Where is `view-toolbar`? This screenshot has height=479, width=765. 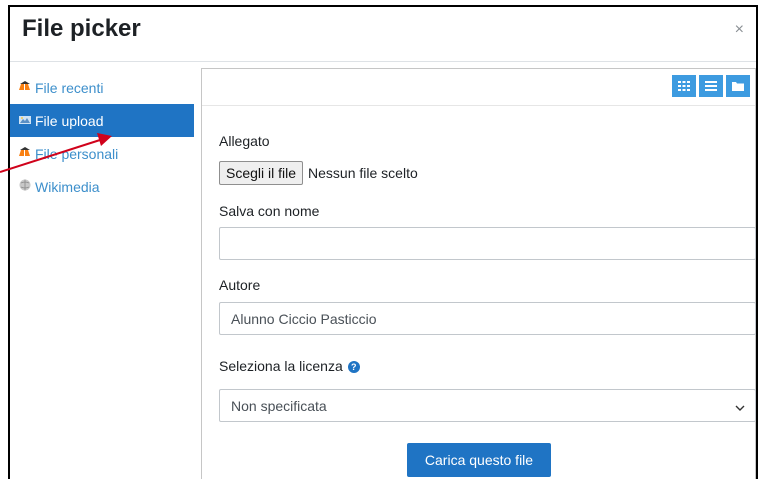 view-toolbar is located at coordinates (478, 87).